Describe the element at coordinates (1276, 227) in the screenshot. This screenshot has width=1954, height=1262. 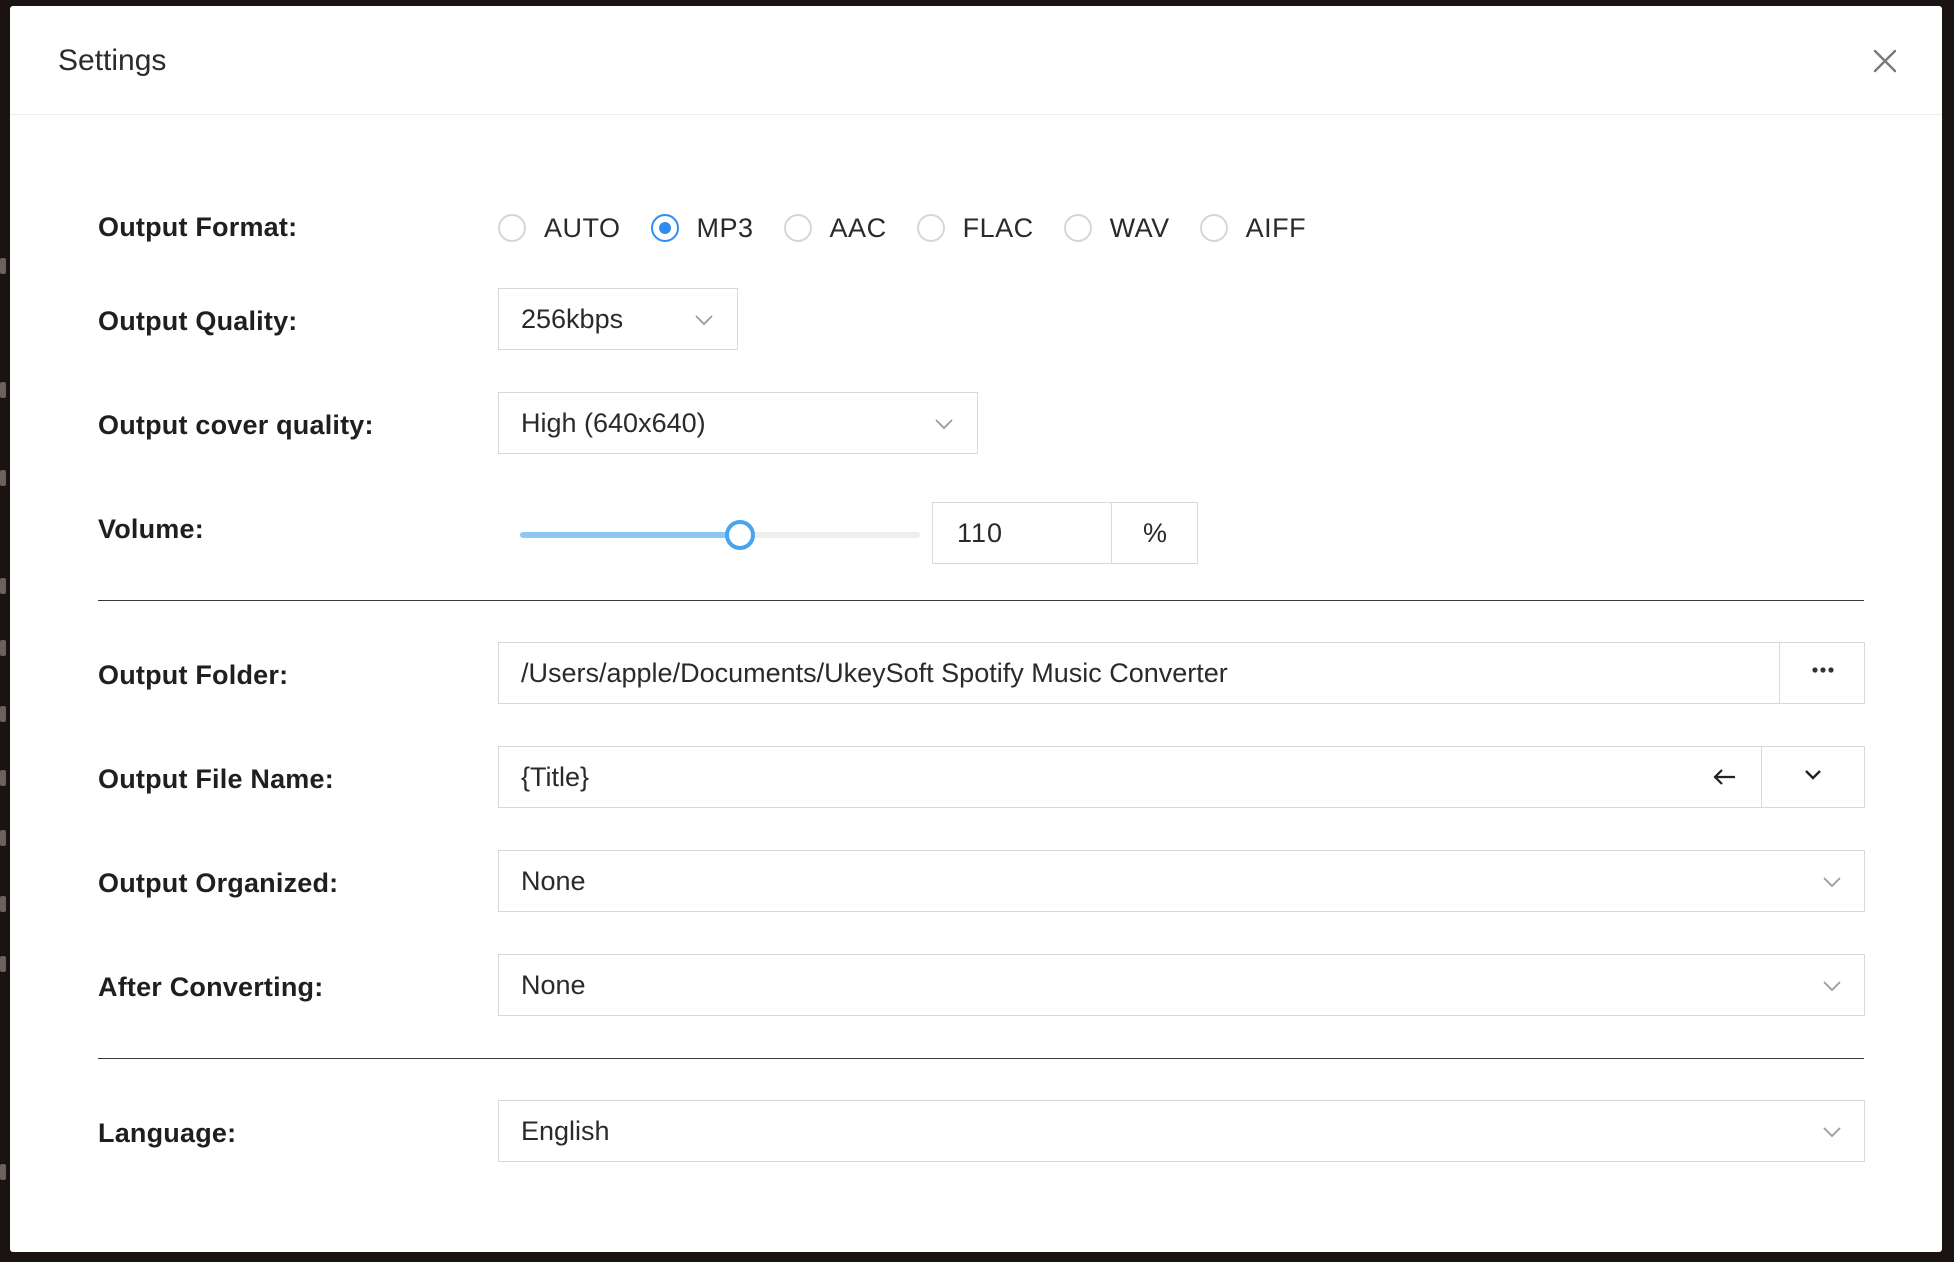
I see `radio-label: AIFF` at that location.